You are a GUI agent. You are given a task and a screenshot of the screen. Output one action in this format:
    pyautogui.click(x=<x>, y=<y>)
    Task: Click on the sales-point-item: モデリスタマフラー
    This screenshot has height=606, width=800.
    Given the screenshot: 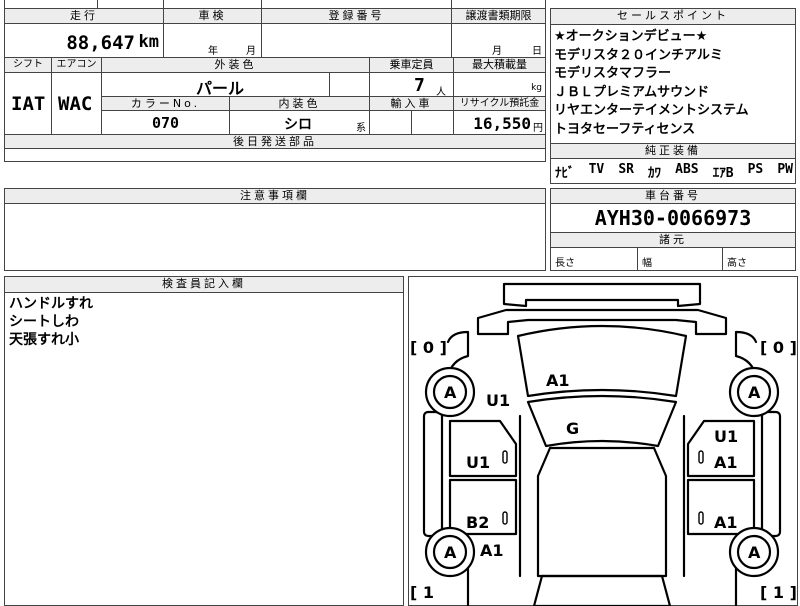 What is the action you would take?
    pyautogui.click(x=613, y=73)
    